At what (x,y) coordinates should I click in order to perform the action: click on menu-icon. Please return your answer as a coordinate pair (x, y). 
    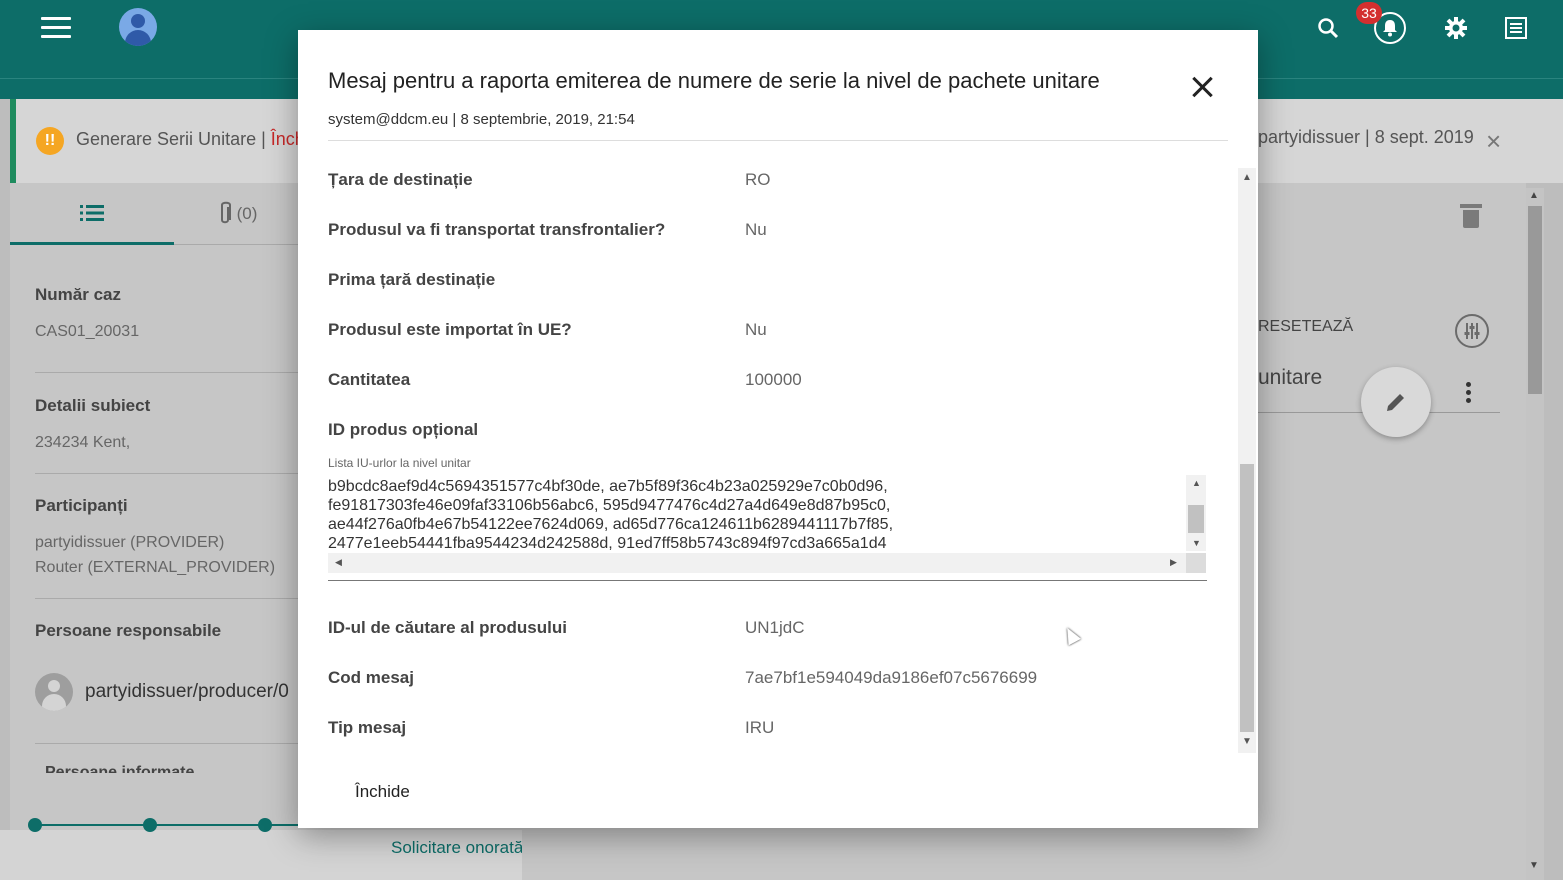
    Looking at the image, I should click on (56, 28).